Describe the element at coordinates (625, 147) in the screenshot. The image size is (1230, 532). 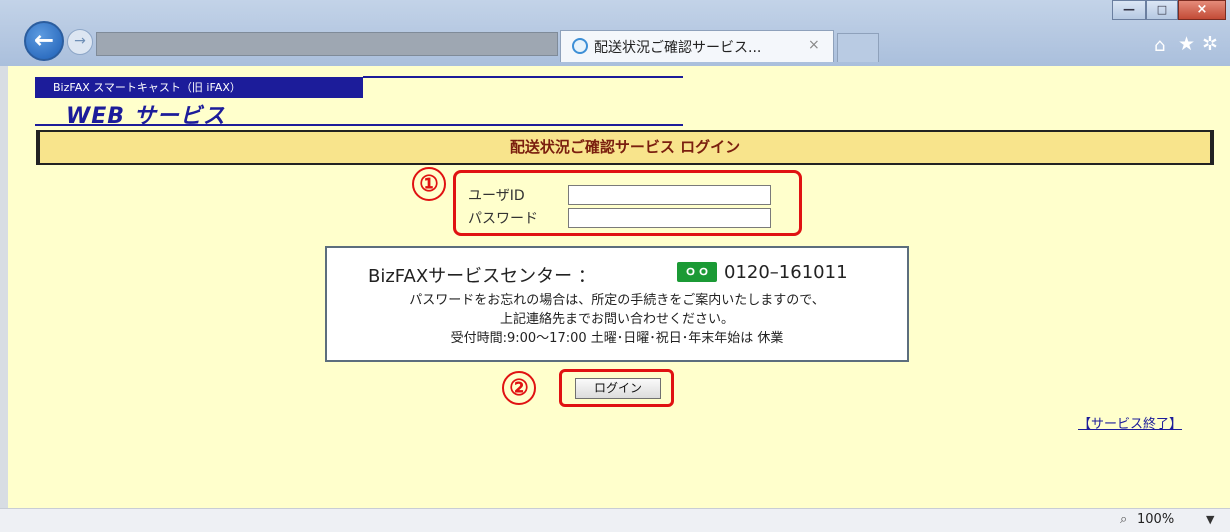
I see `page-title: 配送状況ご確認サービス ログイン` at that location.